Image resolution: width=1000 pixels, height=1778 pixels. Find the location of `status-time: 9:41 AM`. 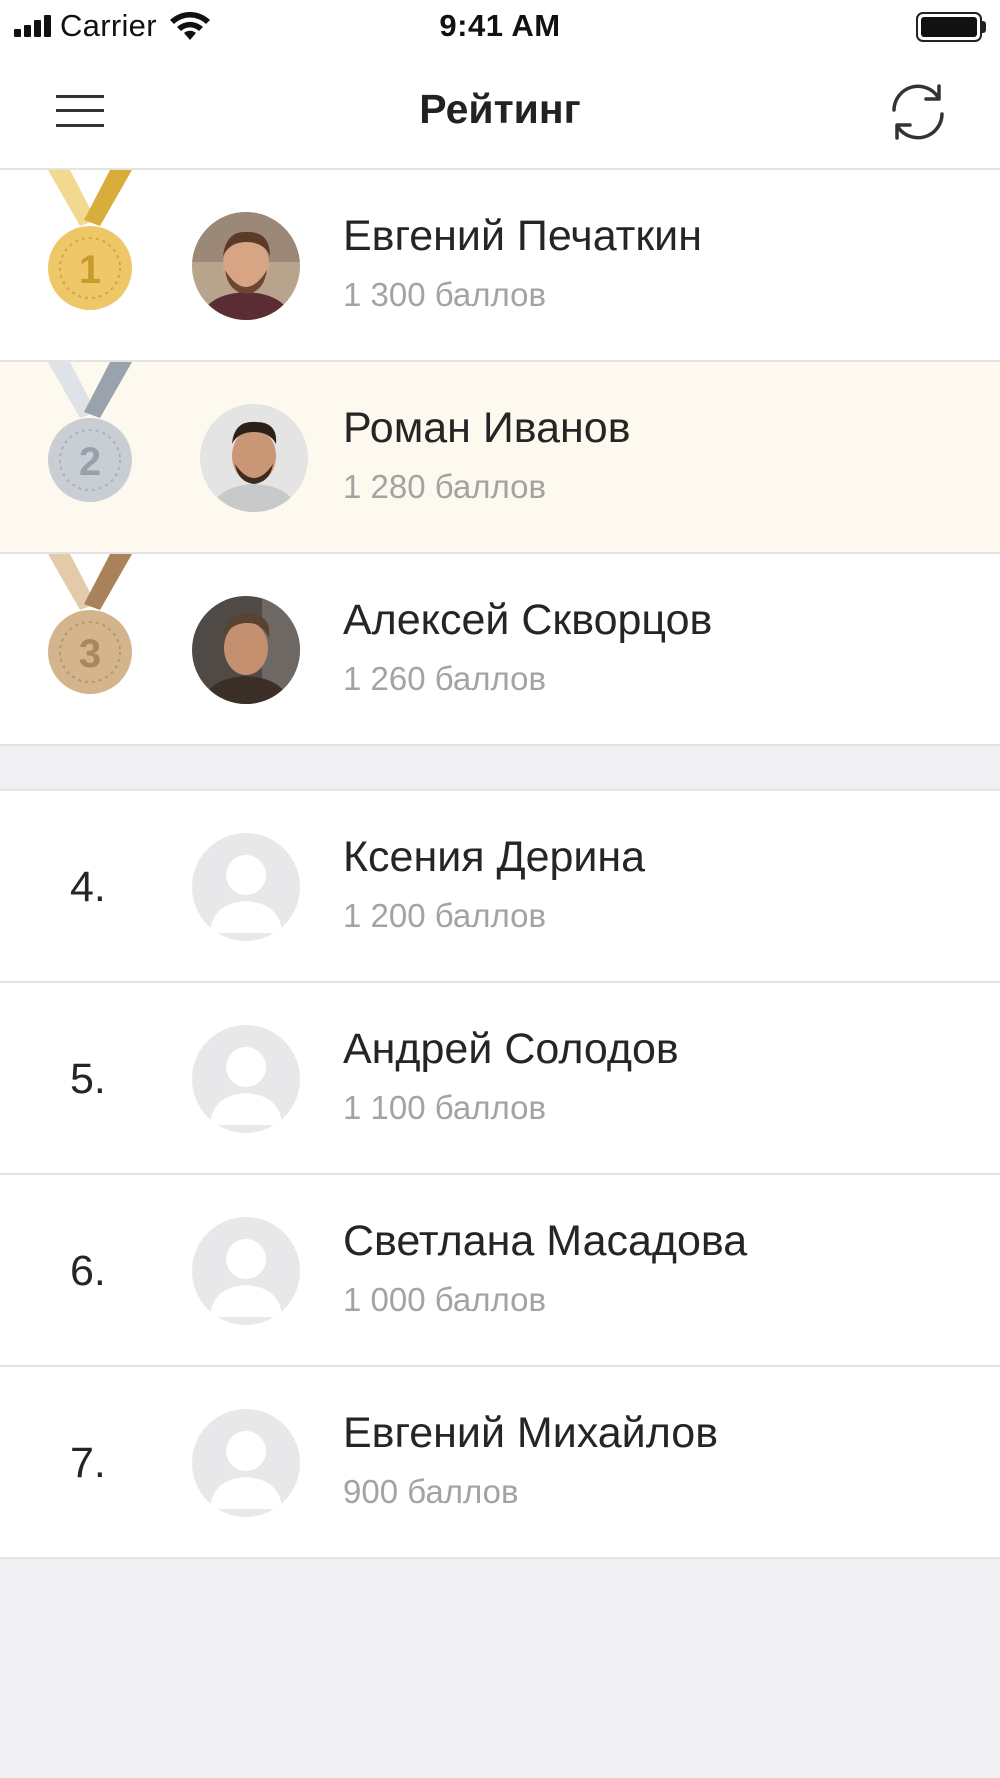

status-time: 9:41 AM is located at coordinates (500, 25).